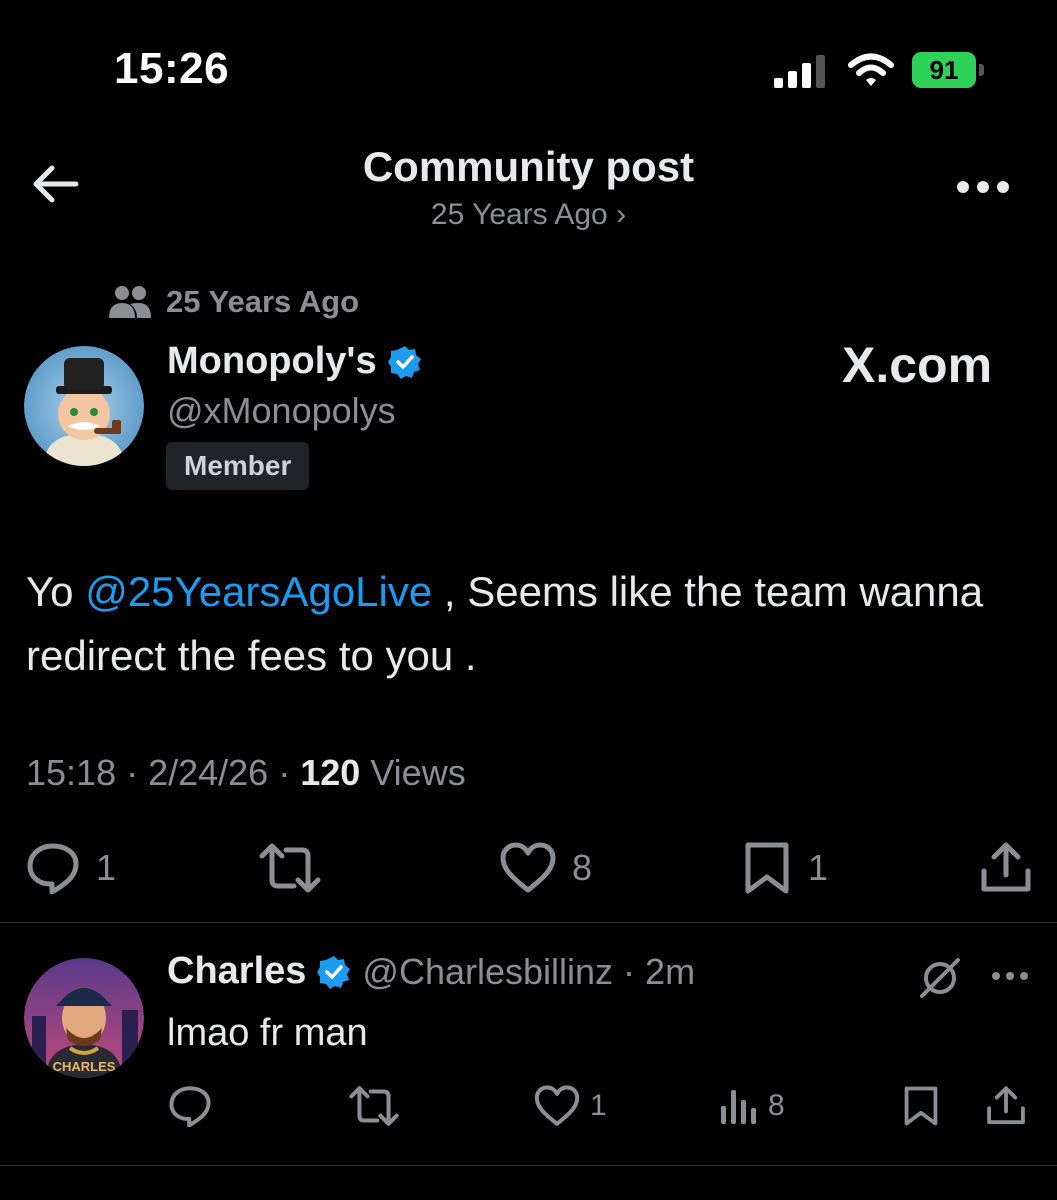 The height and width of the screenshot is (1200, 1057). What do you see at coordinates (56, 591) in the screenshot?
I see `post-text-prefix: Yo` at bounding box center [56, 591].